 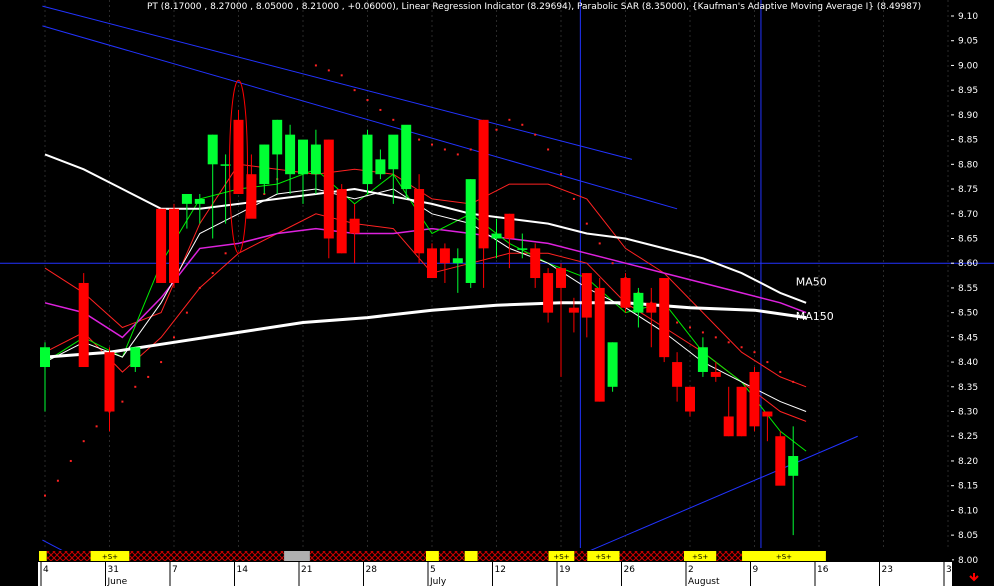 I want to click on y-tick-label: 8.25, so click(x=968, y=437).